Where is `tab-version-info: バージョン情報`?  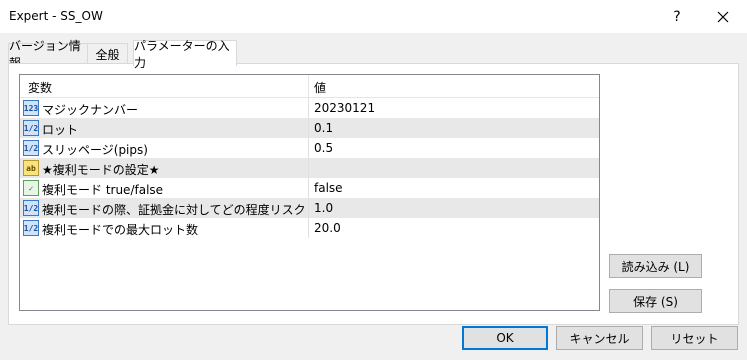 tab-version-info: バージョン情報 is located at coordinates (48, 54).